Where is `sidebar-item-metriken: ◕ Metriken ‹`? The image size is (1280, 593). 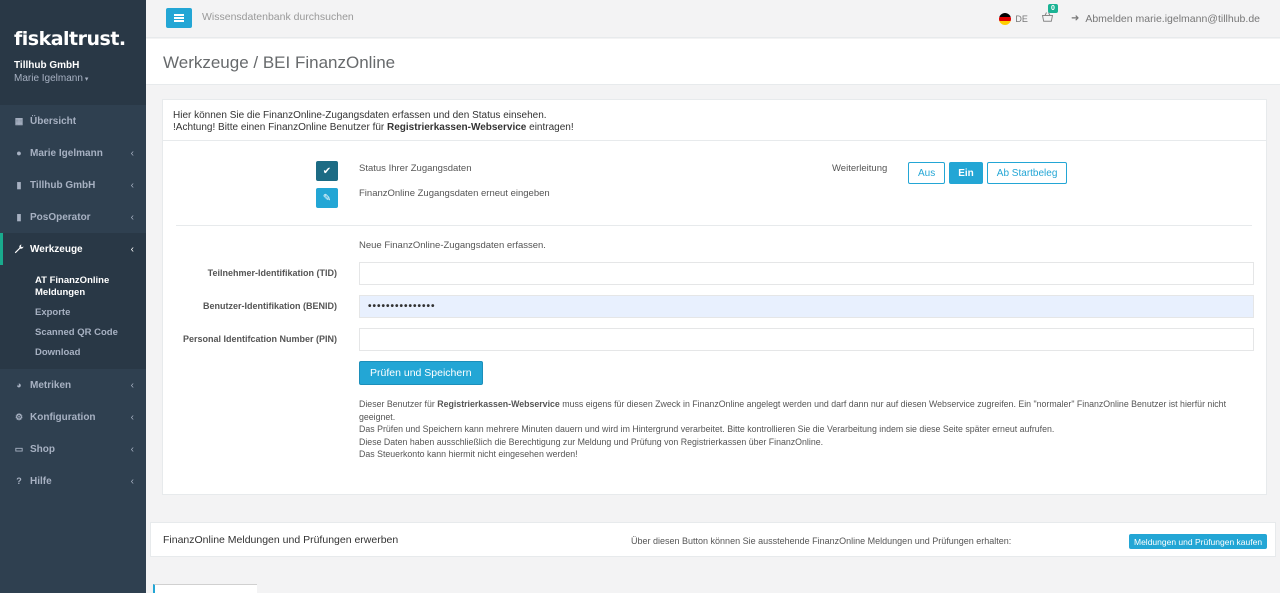 sidebar-item-metriken: ◕ Metriken ‹ is located at coordinates (73, 385).